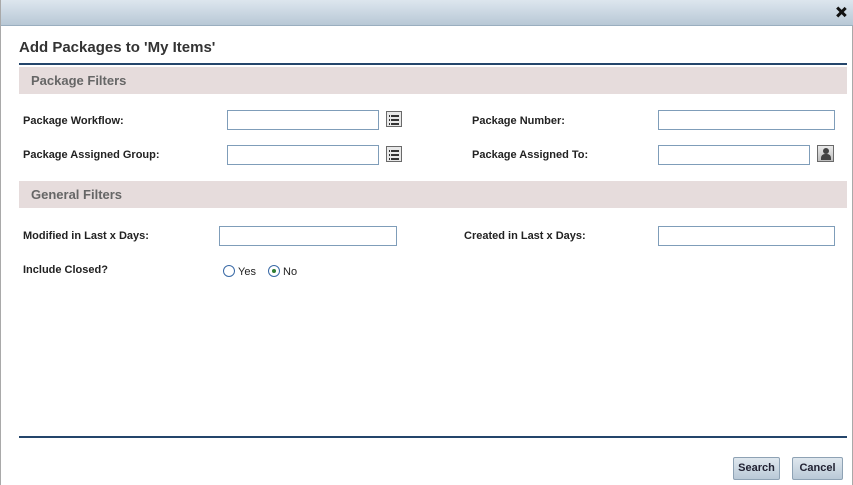  I want to click on title-divider, so click(433, 64).